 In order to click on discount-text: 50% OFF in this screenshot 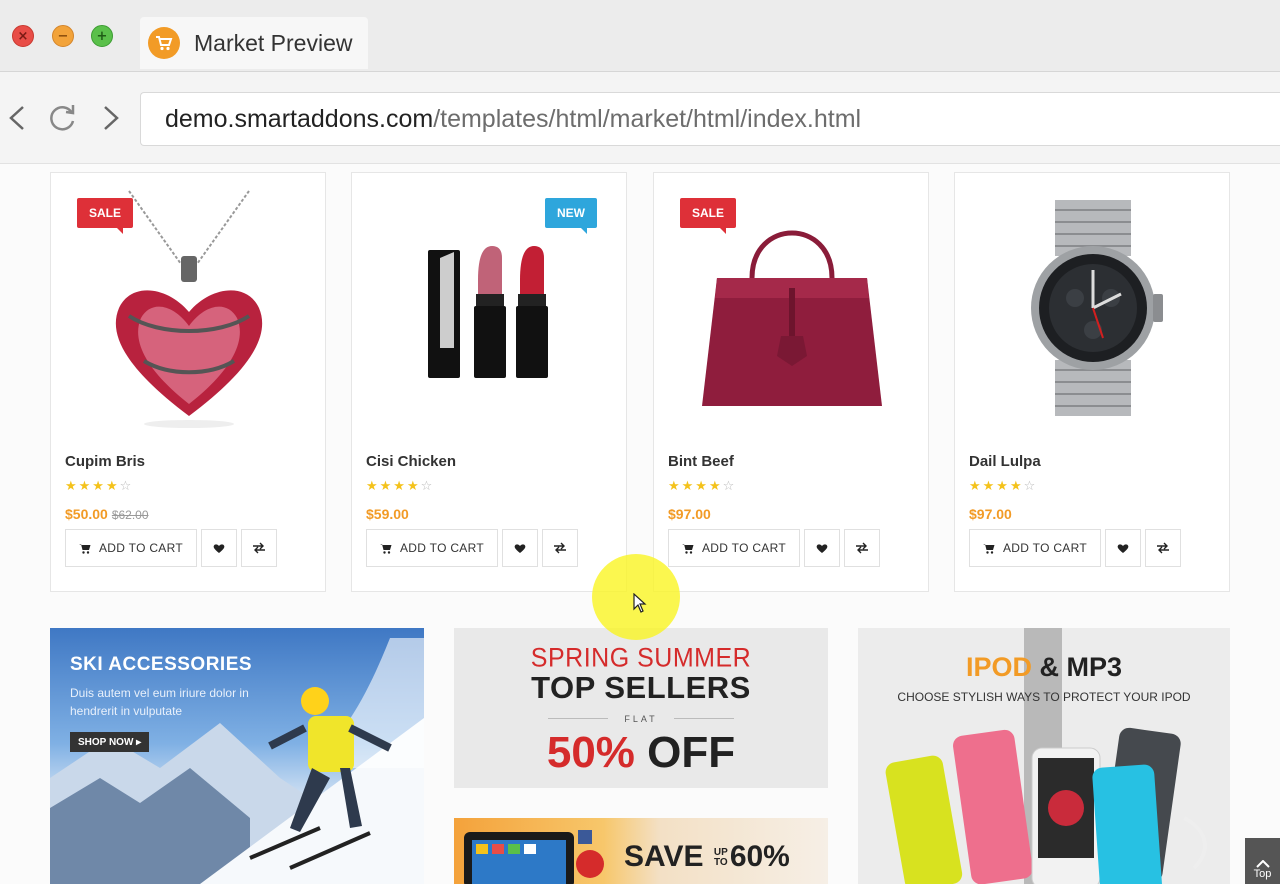, I will do `click(641, 752)`.